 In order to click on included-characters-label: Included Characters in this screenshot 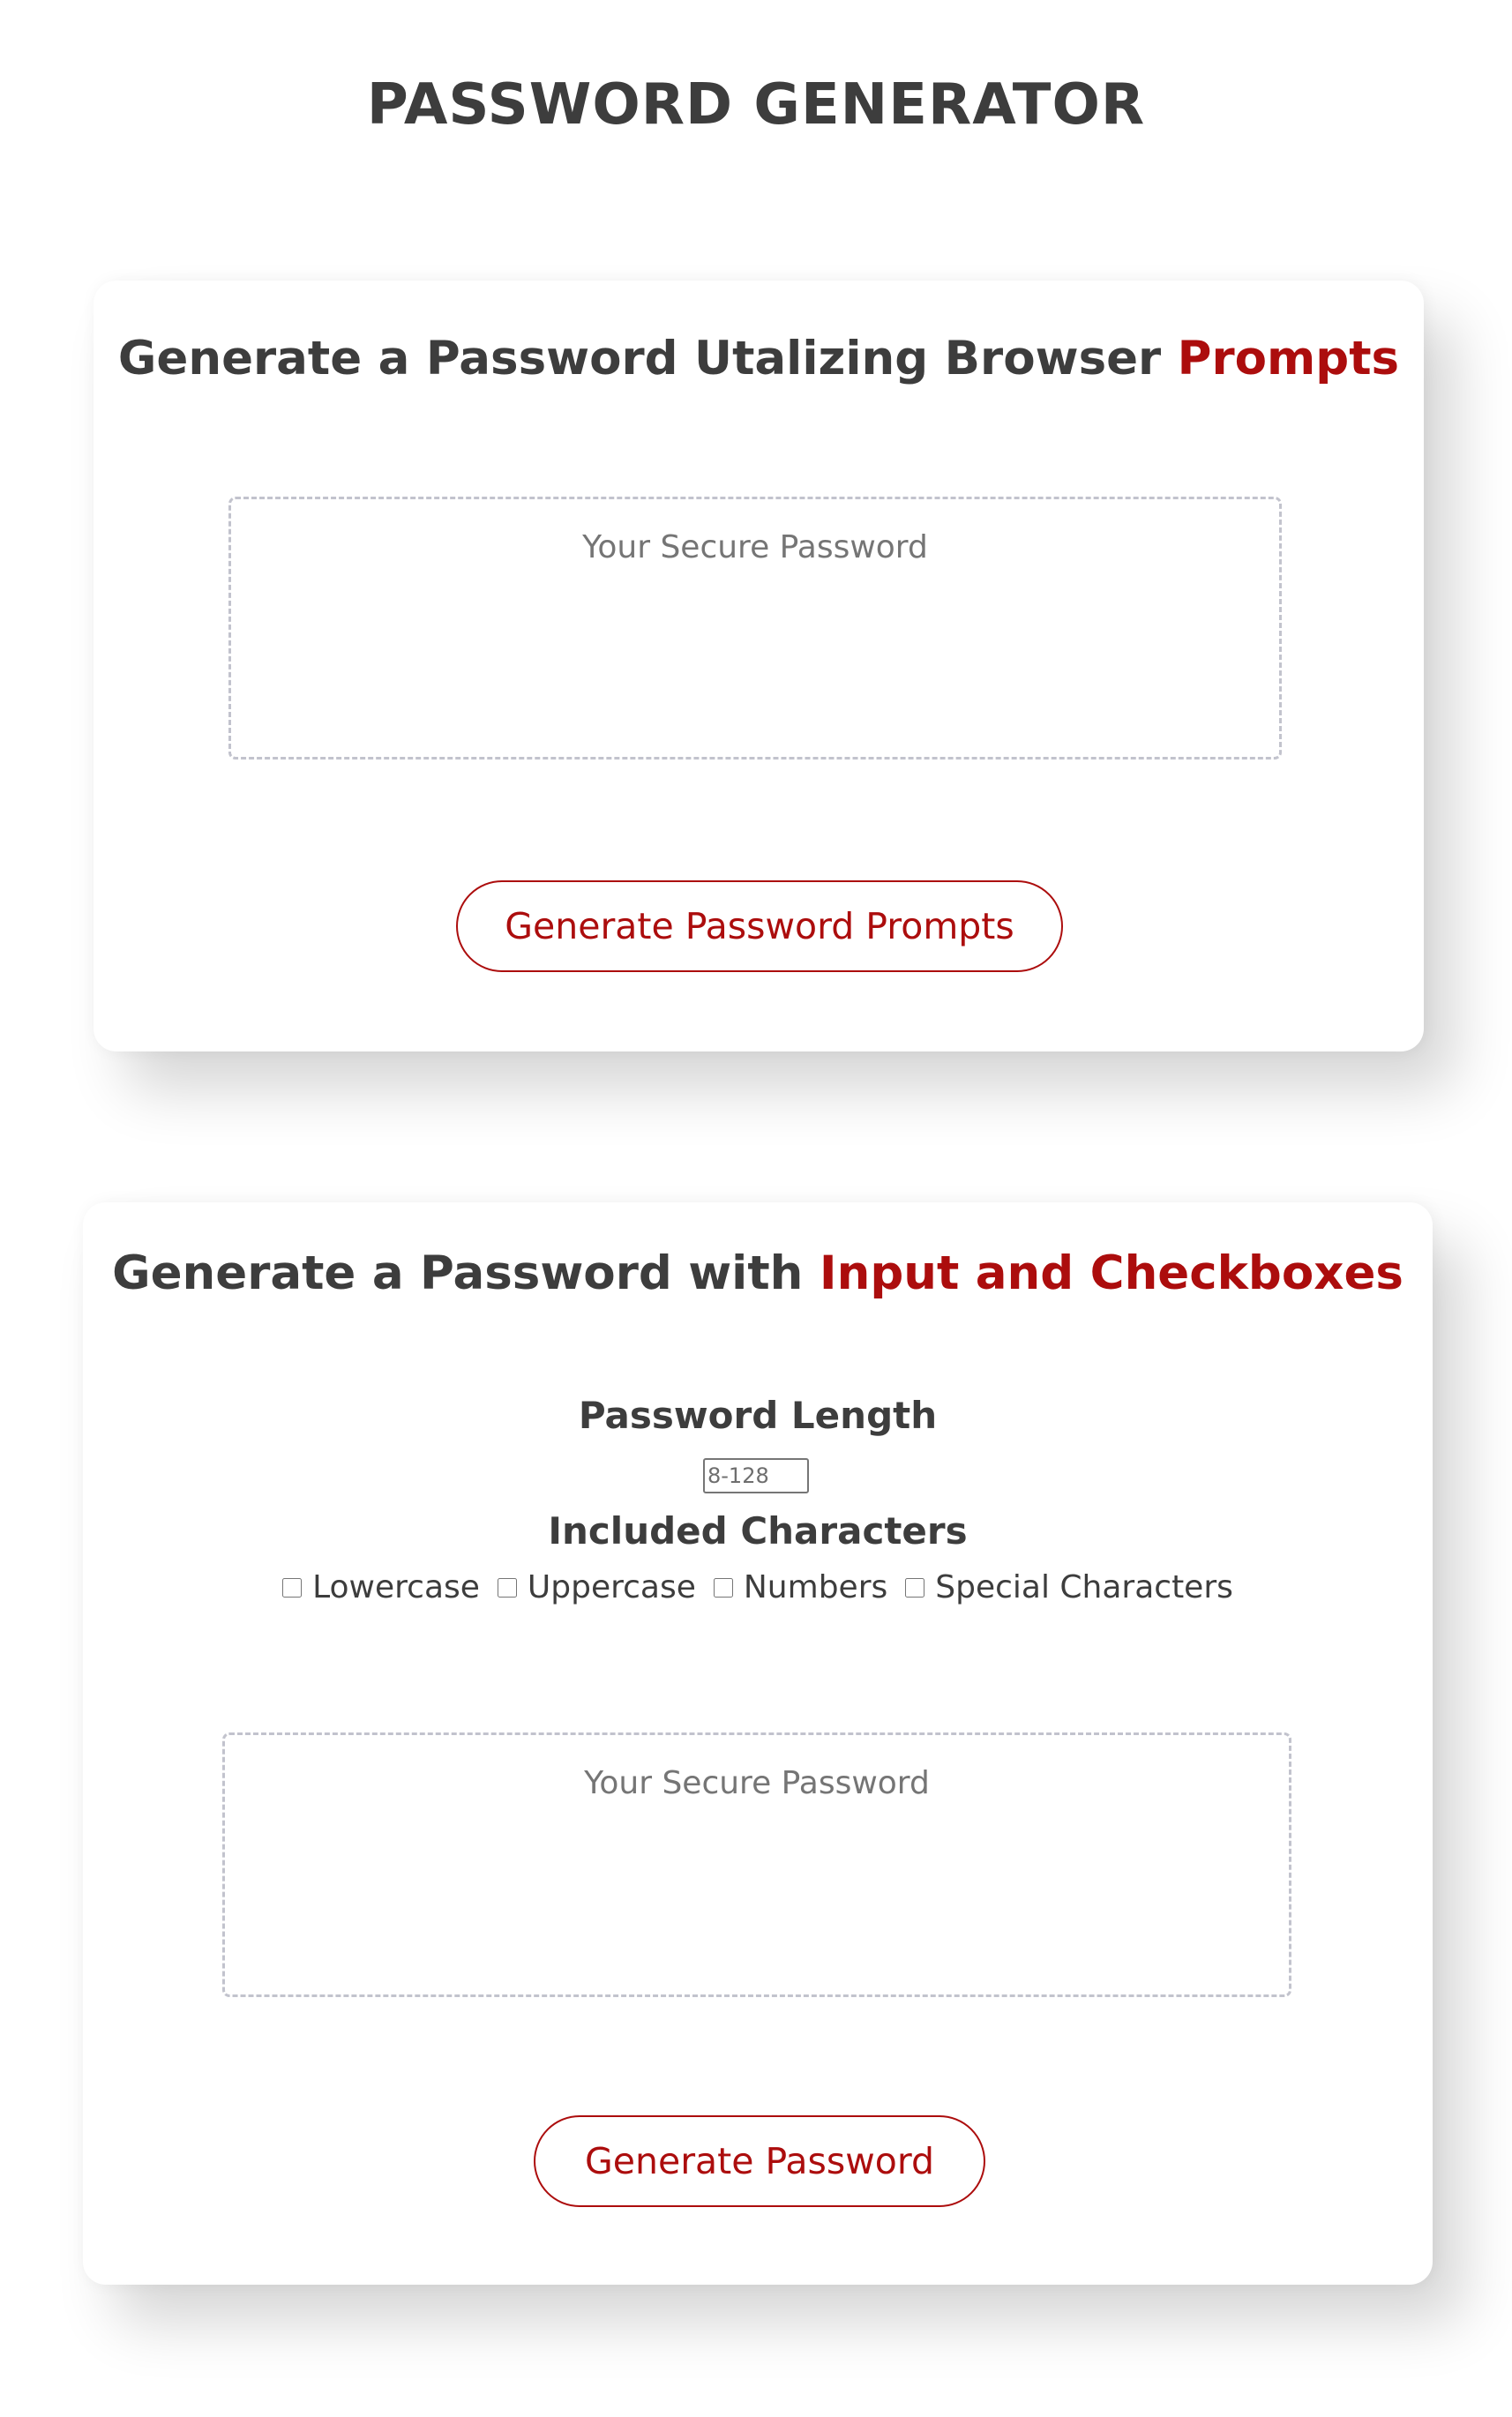, I will do `click(758, 1531)`.